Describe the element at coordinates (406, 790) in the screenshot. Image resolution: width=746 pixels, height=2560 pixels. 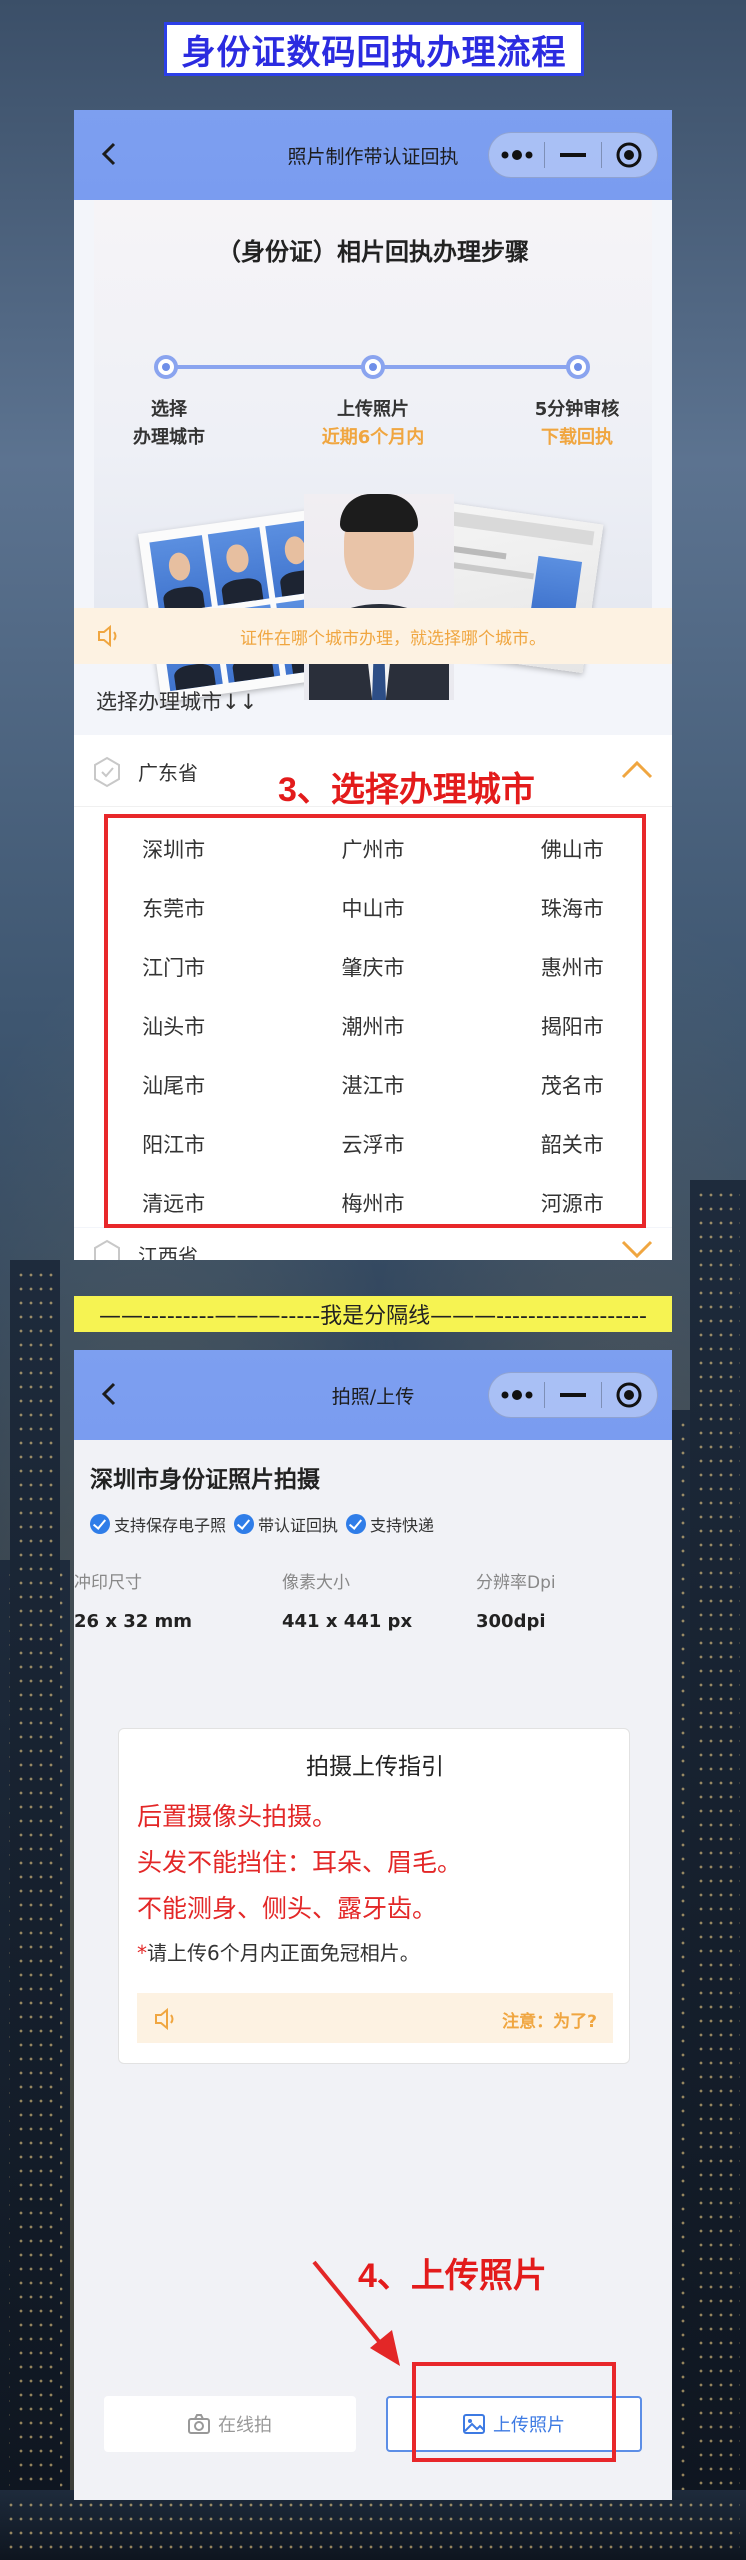
I see `annotation-step-3: 3、选择办理城市` at that location.